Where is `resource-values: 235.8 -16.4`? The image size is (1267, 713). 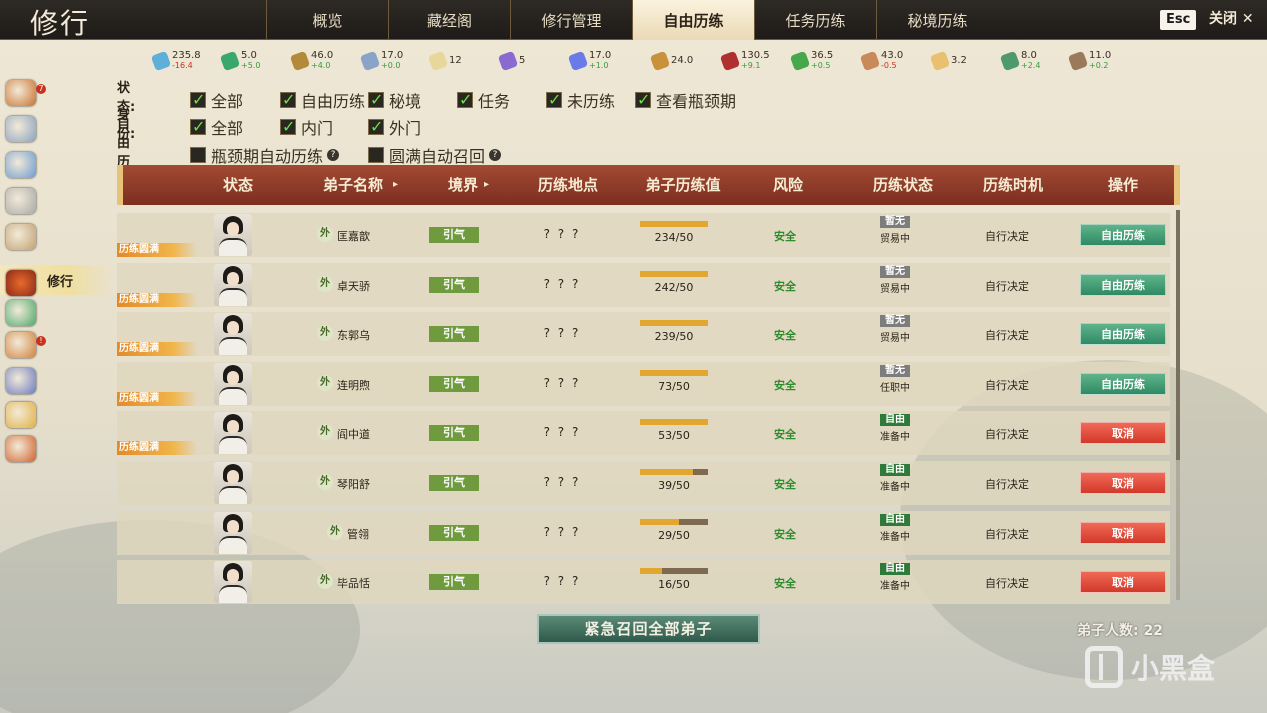 resource-values: 235.8 -16.4 is located at coordinates (186, 61).